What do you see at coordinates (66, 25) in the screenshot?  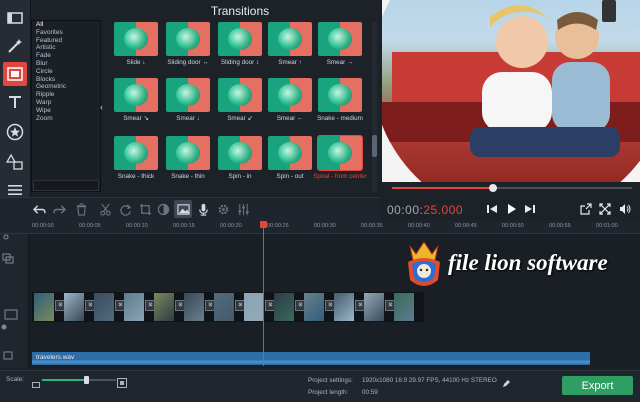 I see `category-item: All` at bounding box center [66, 25].